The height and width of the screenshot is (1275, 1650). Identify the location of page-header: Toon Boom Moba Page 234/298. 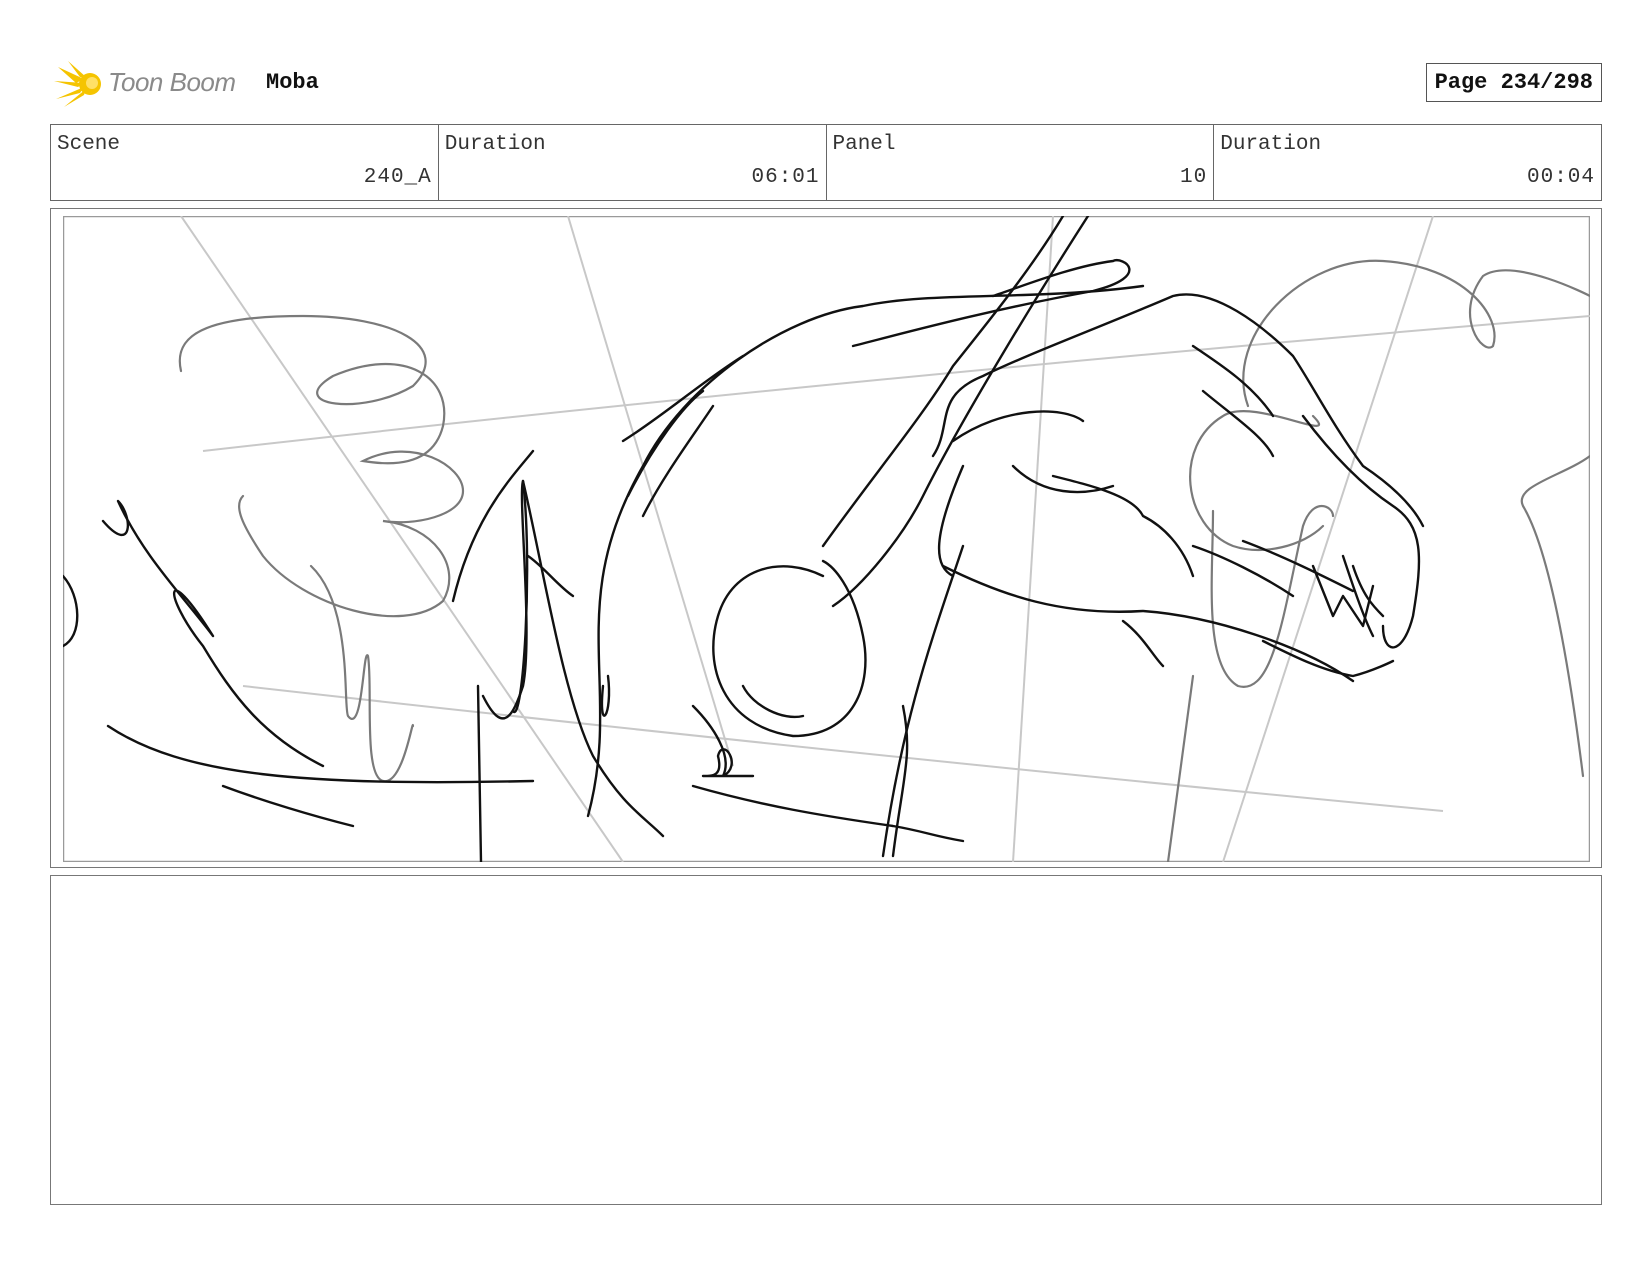
(826, 83).